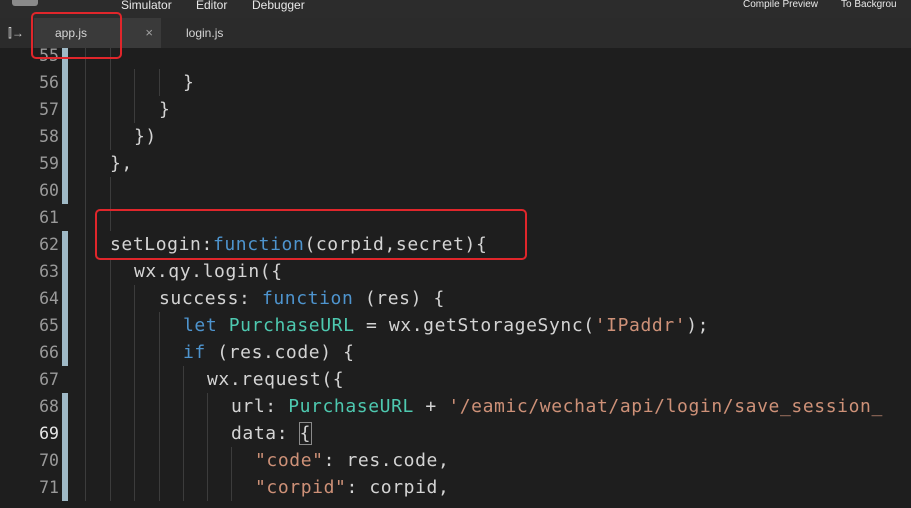 The width and height of the screenshot is (911, 508). I want to click on line-number: 62, so click(49, 244).